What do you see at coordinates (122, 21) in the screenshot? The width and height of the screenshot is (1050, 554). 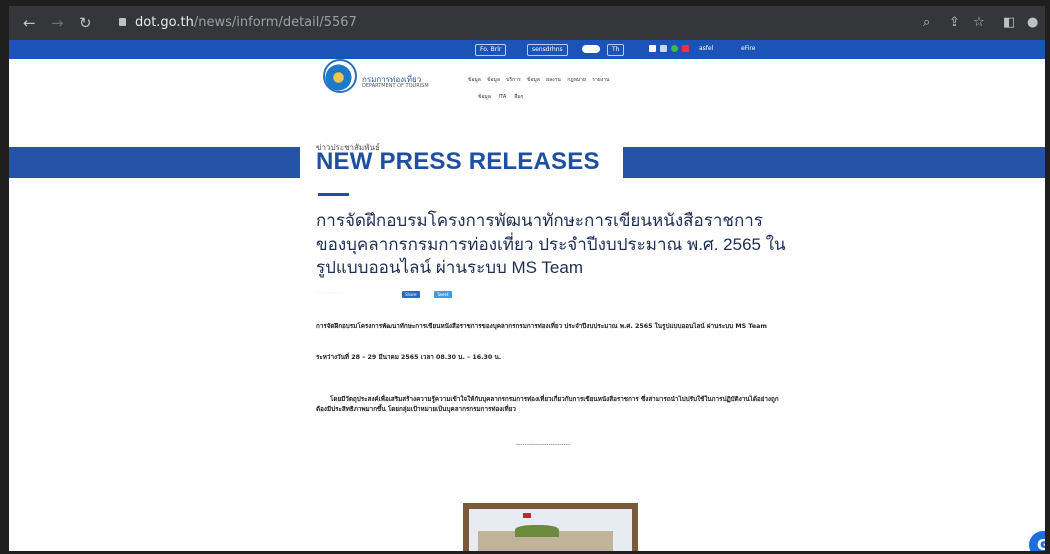 I see `lock-icon` at bounding box center [122, 21].